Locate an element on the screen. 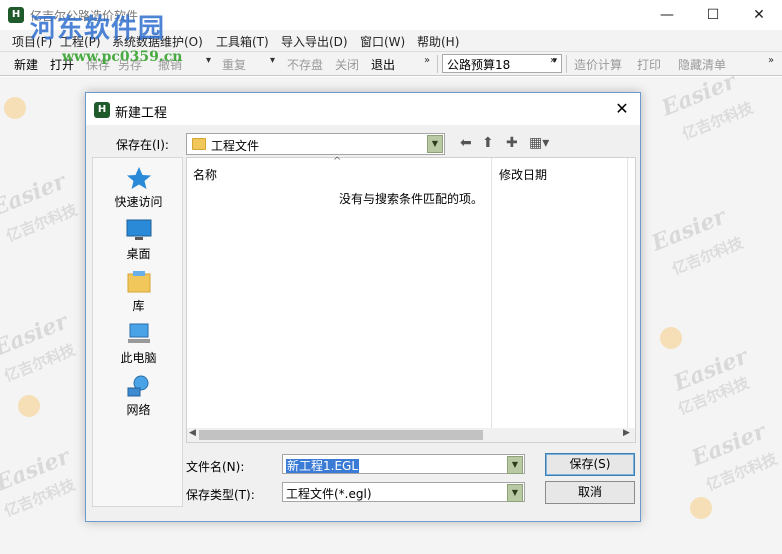 The height and width of the screenshot is (554, 782). app-logo-icon: H is located at coordinates (16, 15).